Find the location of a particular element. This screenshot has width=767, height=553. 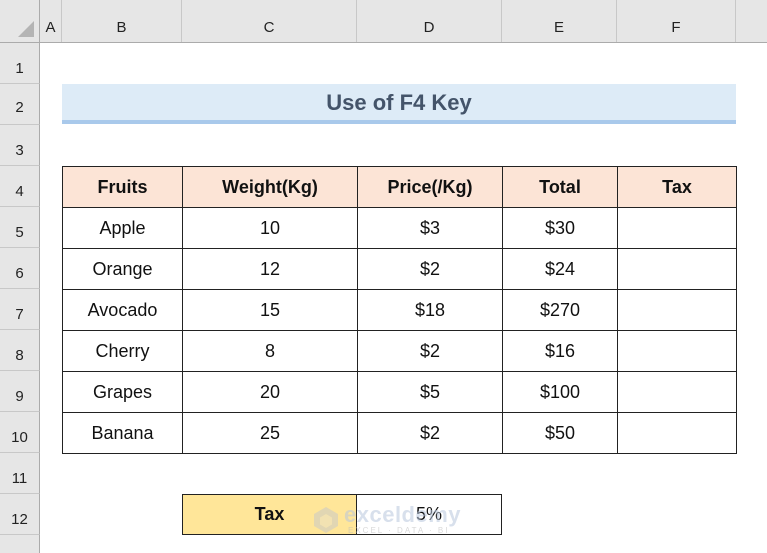

tax-rate-label: Tax is located at coordinates (269, 514).